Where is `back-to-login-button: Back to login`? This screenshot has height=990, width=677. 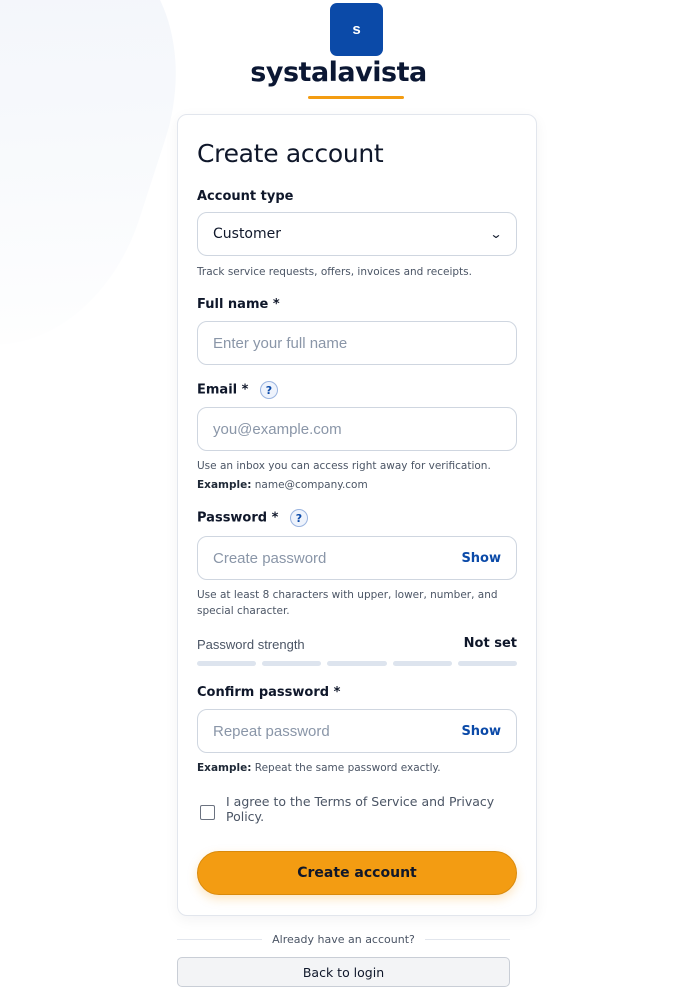
back-to-login-button: Back to login is located at coordinates (343, 972).